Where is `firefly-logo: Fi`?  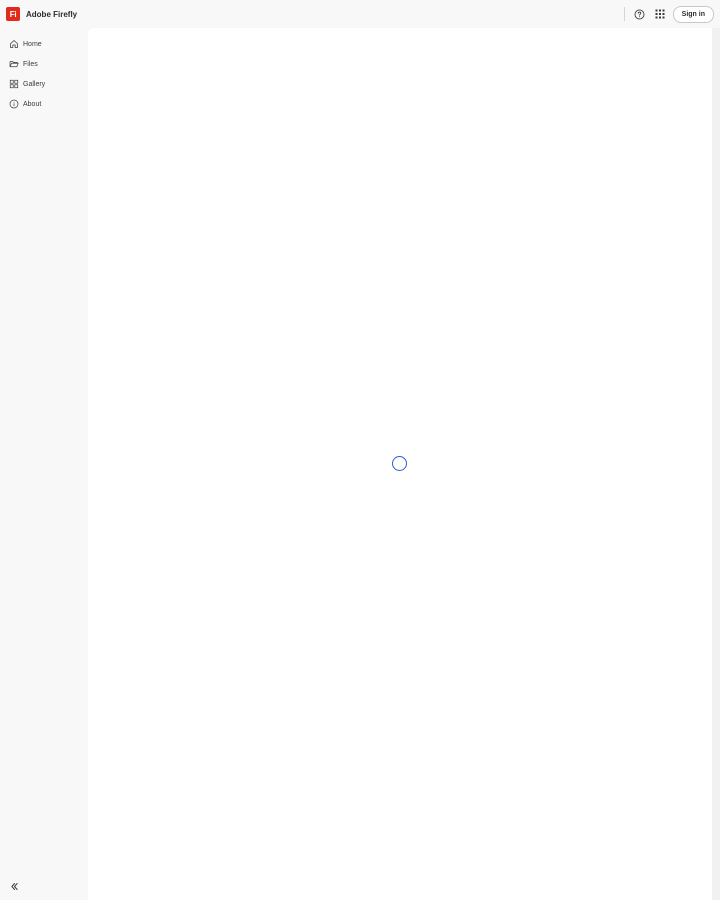
firefly-logo: Fi is located at coordinates (13, 14).